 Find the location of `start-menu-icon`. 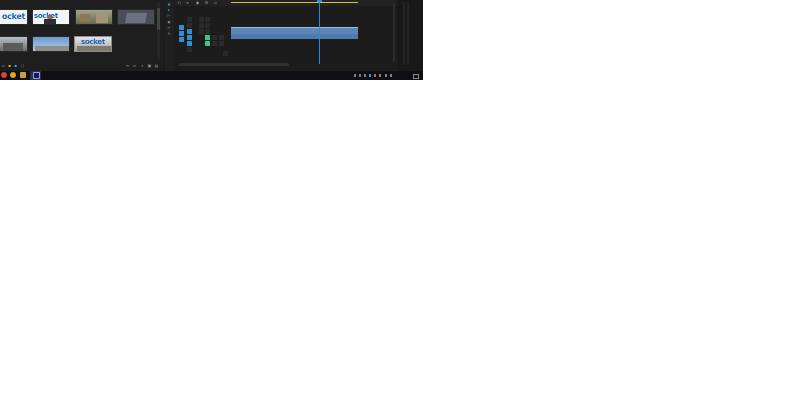

start-menu-icon is located at coordinates (4, 75).